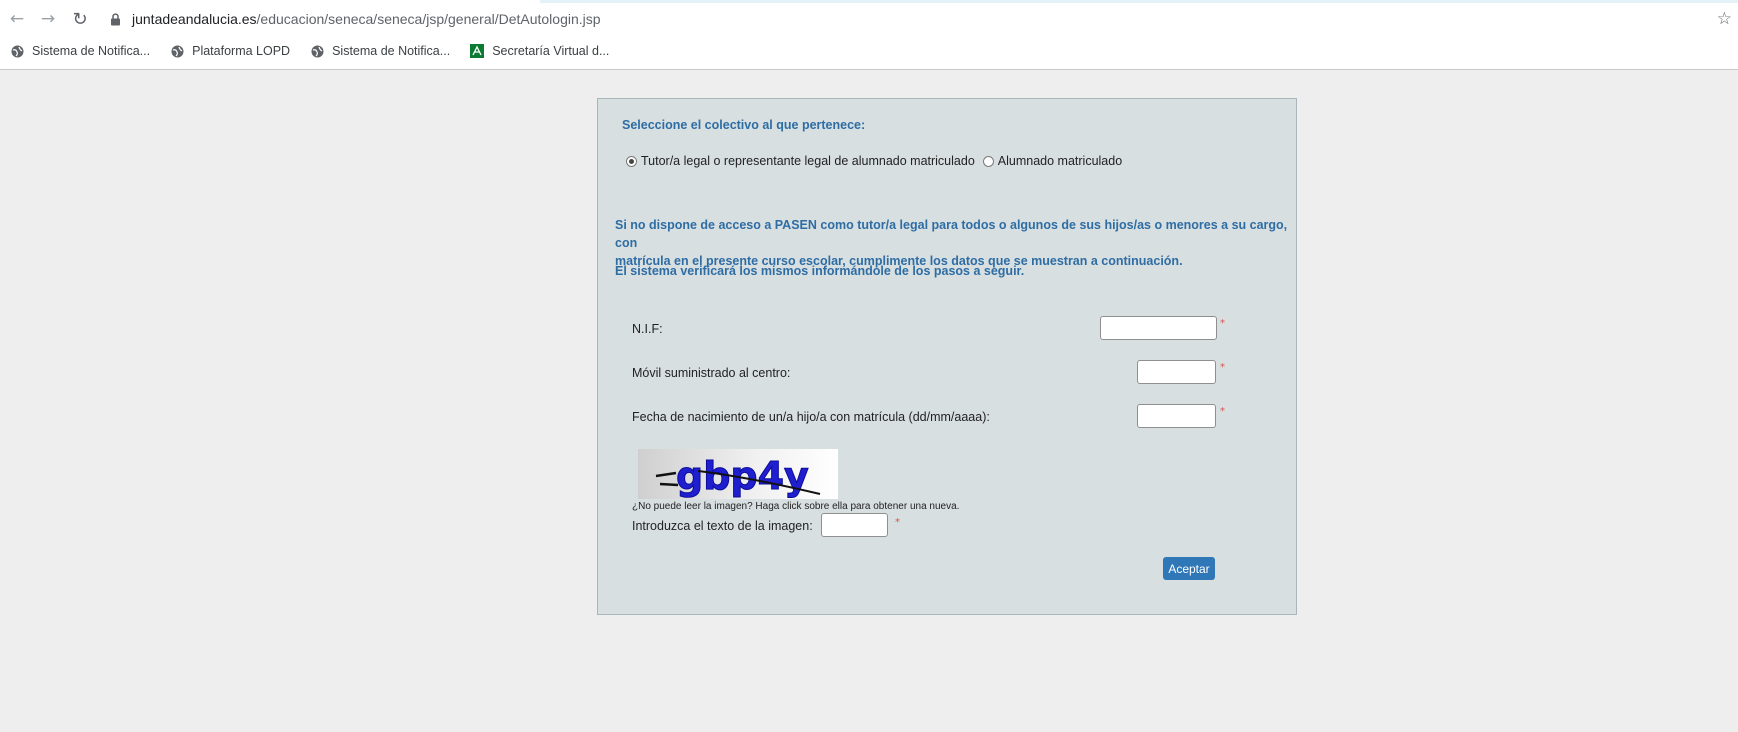 This screenshot has height=732, width=1738. Describe the element at coordinates (1139, 1) in the screenshot. I see `loading-bar` at that location.